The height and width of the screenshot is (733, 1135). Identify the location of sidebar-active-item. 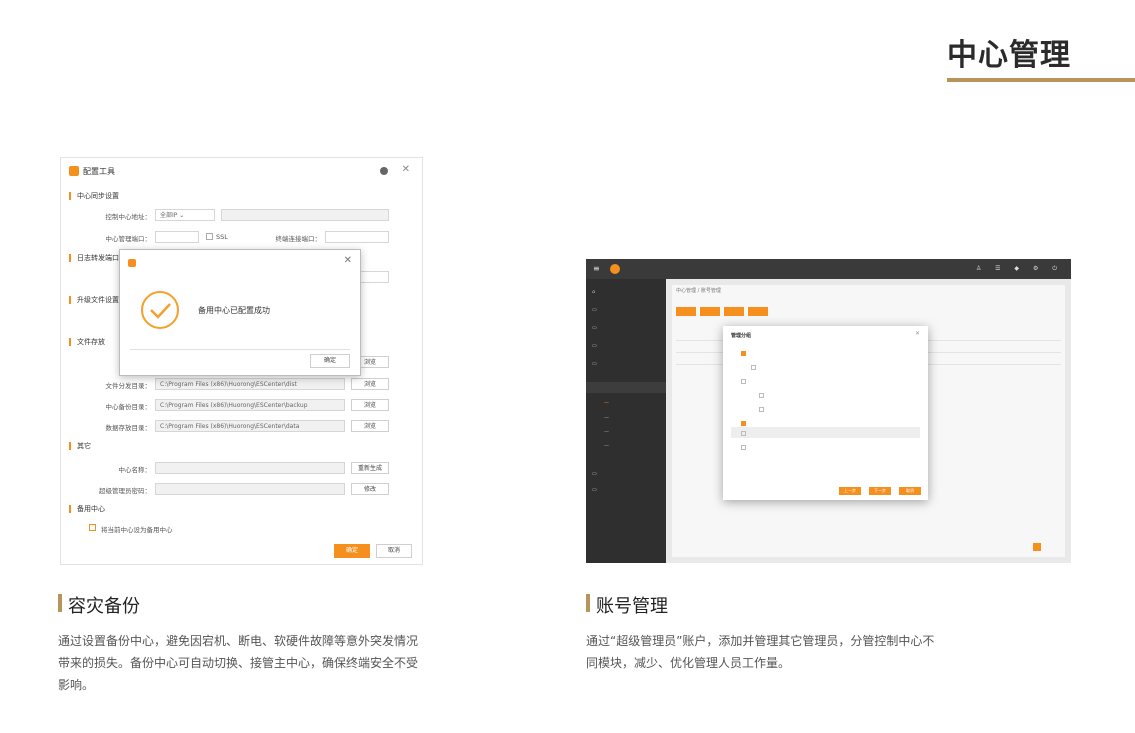
(626, 387).